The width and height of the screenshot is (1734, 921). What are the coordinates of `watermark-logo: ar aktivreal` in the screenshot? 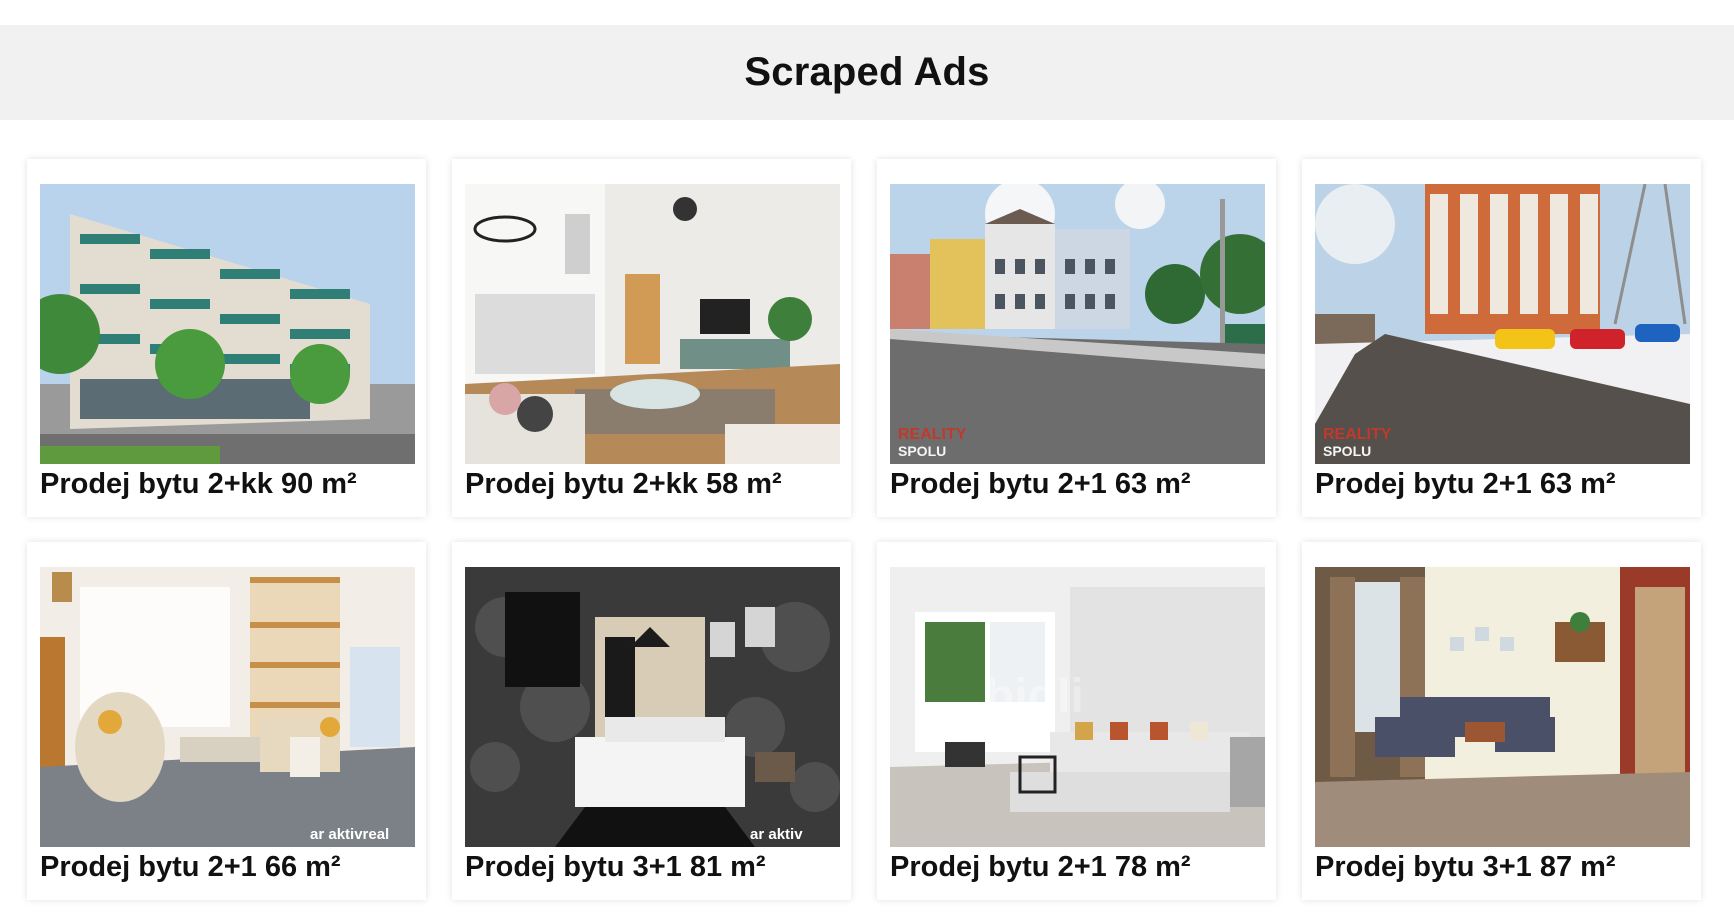 It's located at (349, 834).